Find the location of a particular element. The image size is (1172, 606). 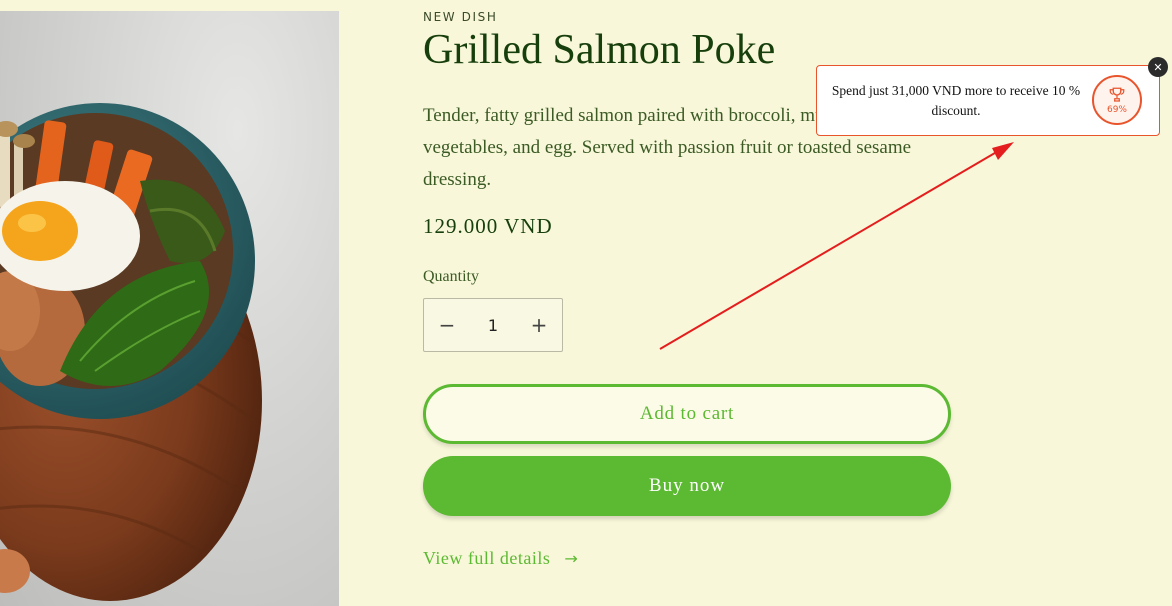

minus-icon: − is located at coordinates (447, 325).